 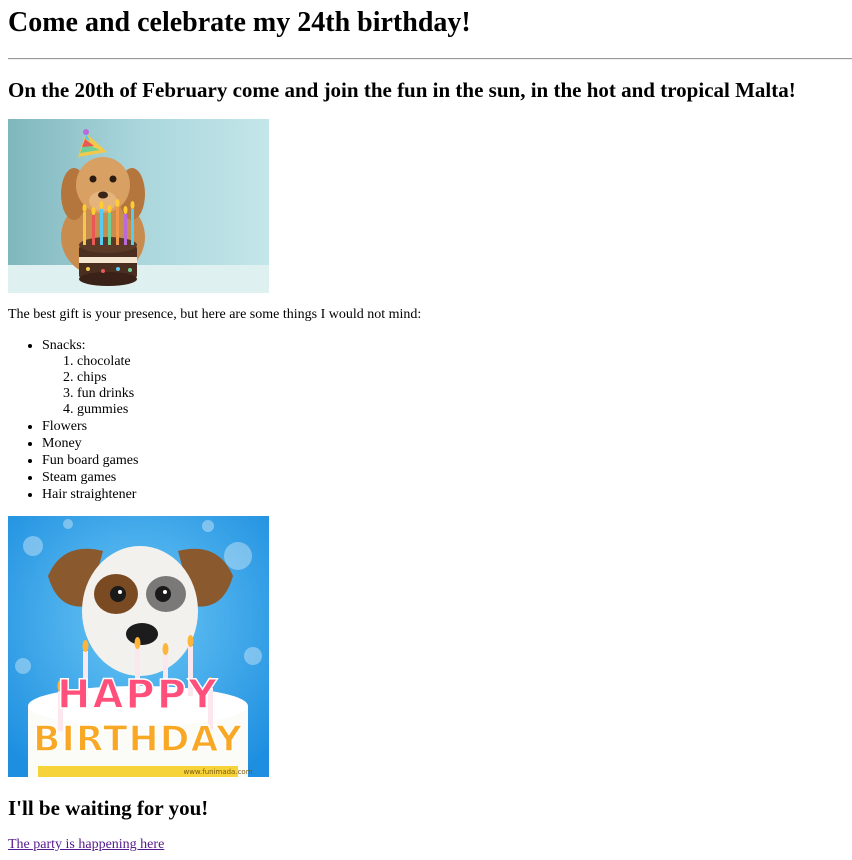 I want to click on party-link: The party is happening here, so click(x=86, y=845).